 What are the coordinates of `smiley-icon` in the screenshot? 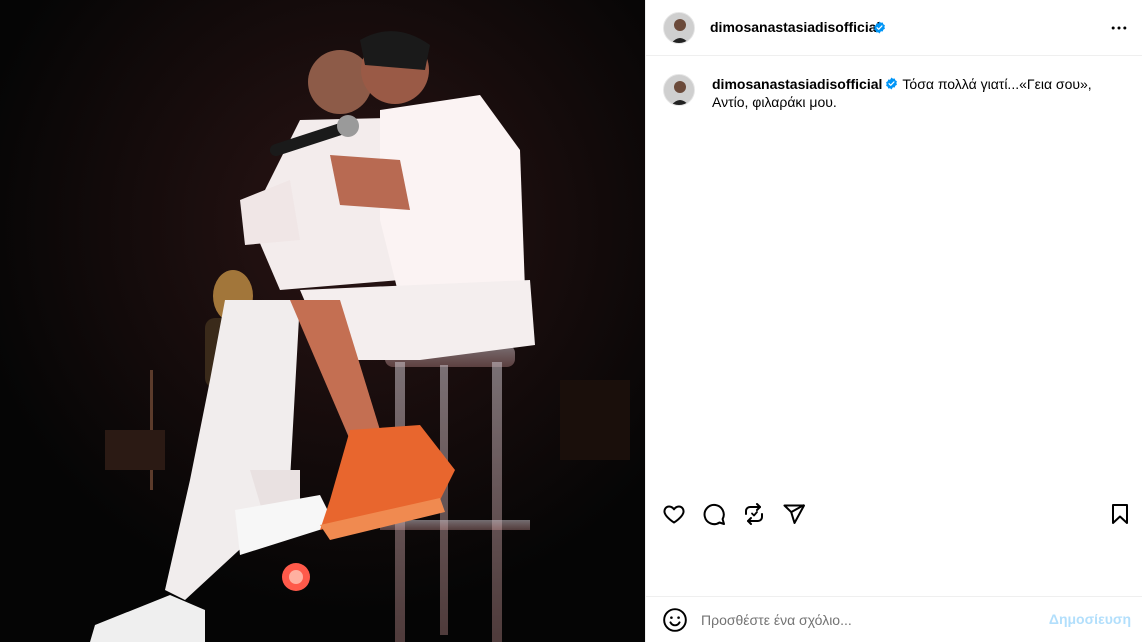 It's located at (675, 620).